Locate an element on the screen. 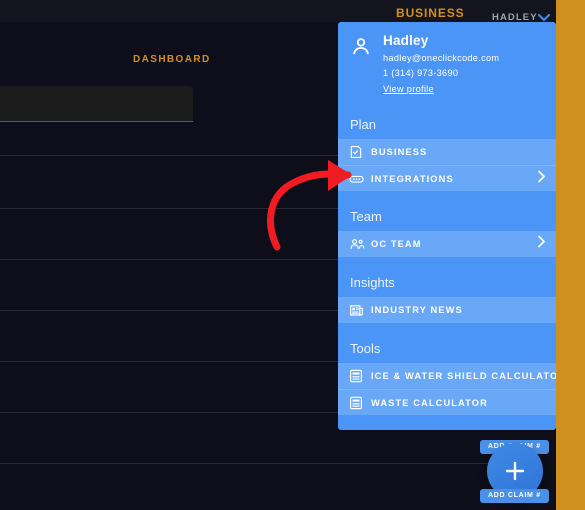 The width and height of the screenshot is (585, 510). page-title: BUSINESS is located at coordinates (430, 13).